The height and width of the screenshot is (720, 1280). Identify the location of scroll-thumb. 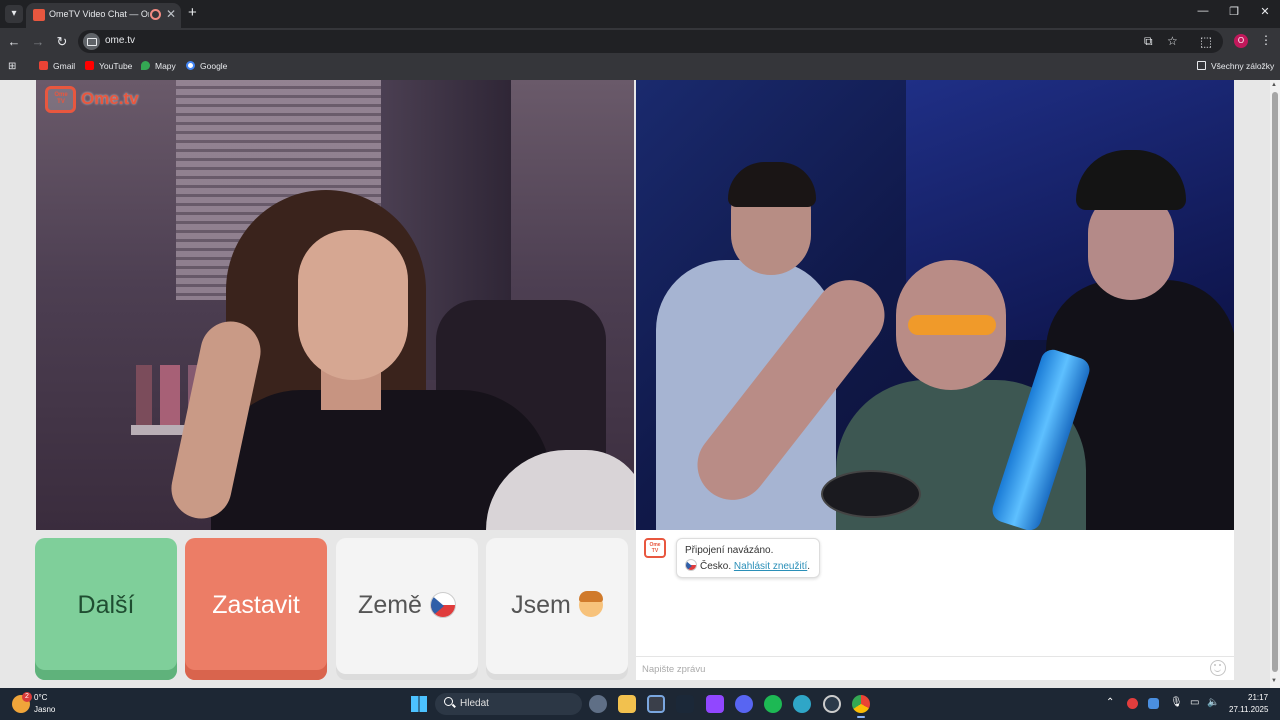
(1275, 382).